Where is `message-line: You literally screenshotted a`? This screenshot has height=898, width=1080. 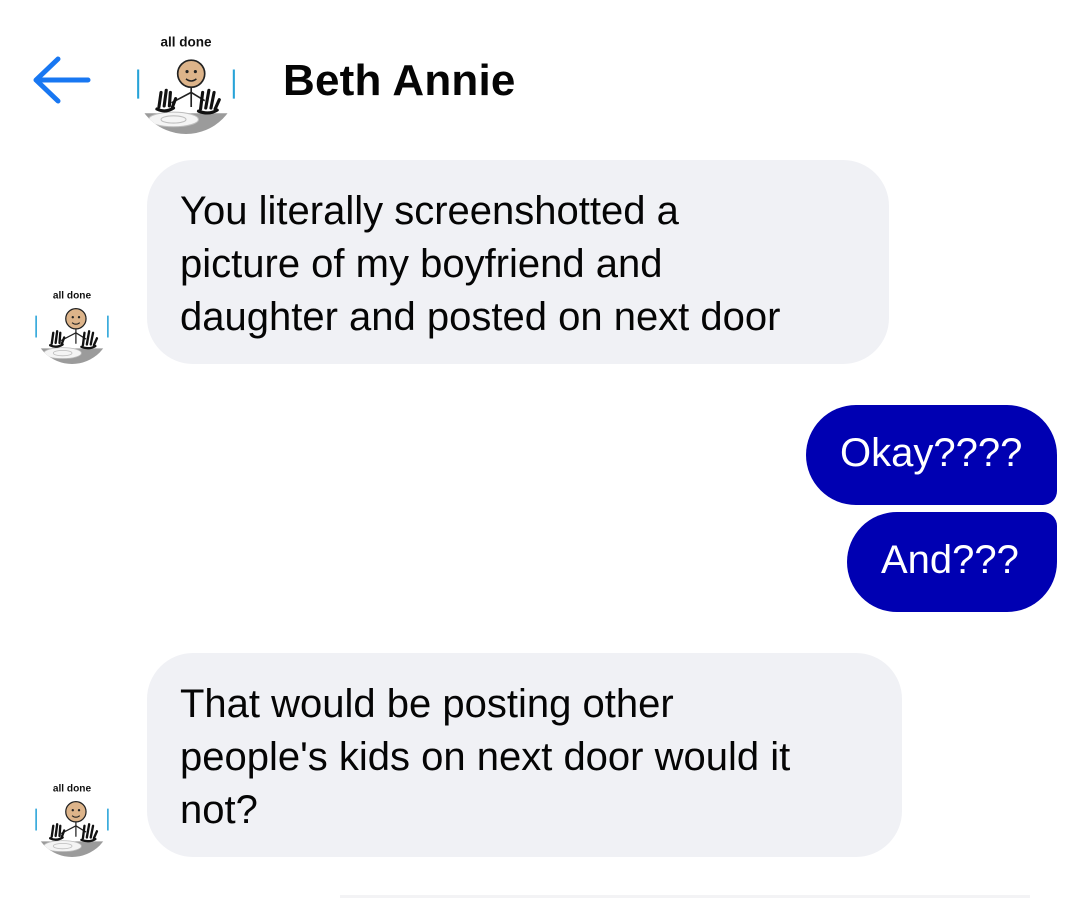
message-line: You literally screenshotted a is located at coordinates (429, 211).